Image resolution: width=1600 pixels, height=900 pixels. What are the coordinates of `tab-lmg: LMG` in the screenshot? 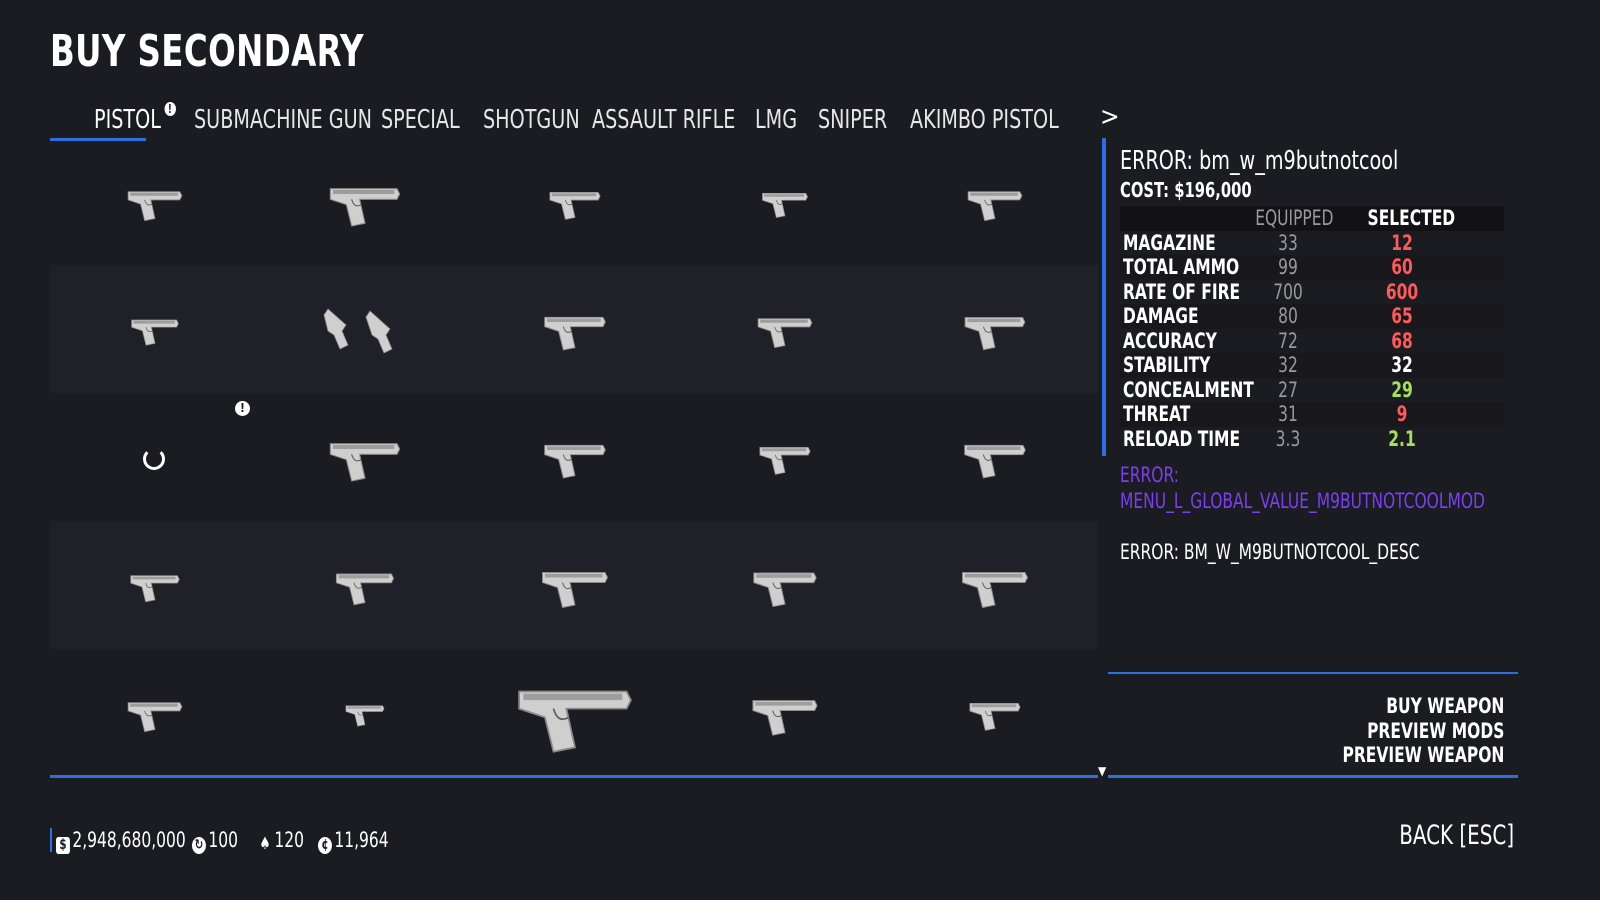 It's located at (776, 120).